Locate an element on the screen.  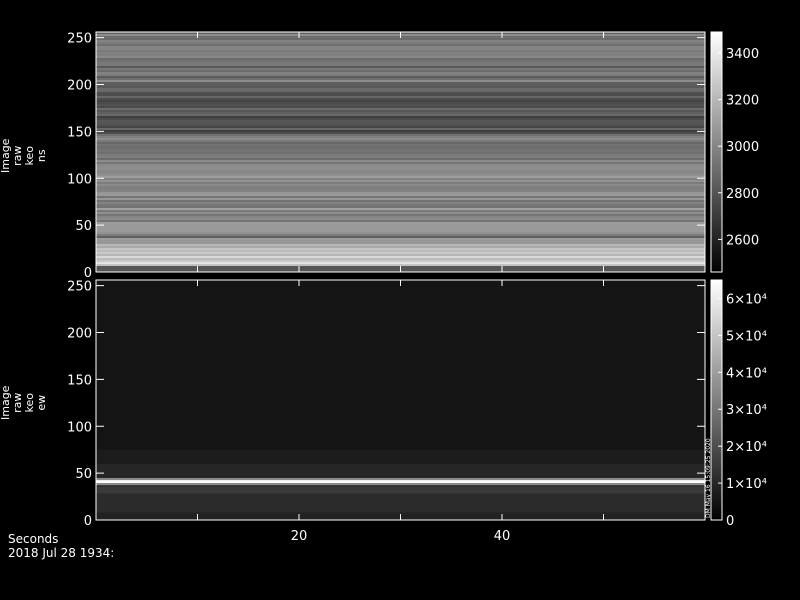
ns-ylabel: Image raw keo ns is located at coordinates (24, 155).